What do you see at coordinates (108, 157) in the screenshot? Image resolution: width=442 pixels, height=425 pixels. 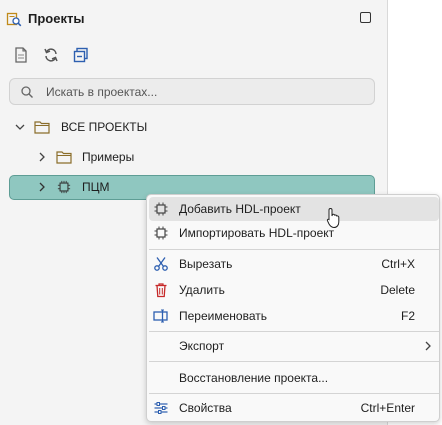 I see `tree-item-label: Примеры` at bounding box center [108, 157].